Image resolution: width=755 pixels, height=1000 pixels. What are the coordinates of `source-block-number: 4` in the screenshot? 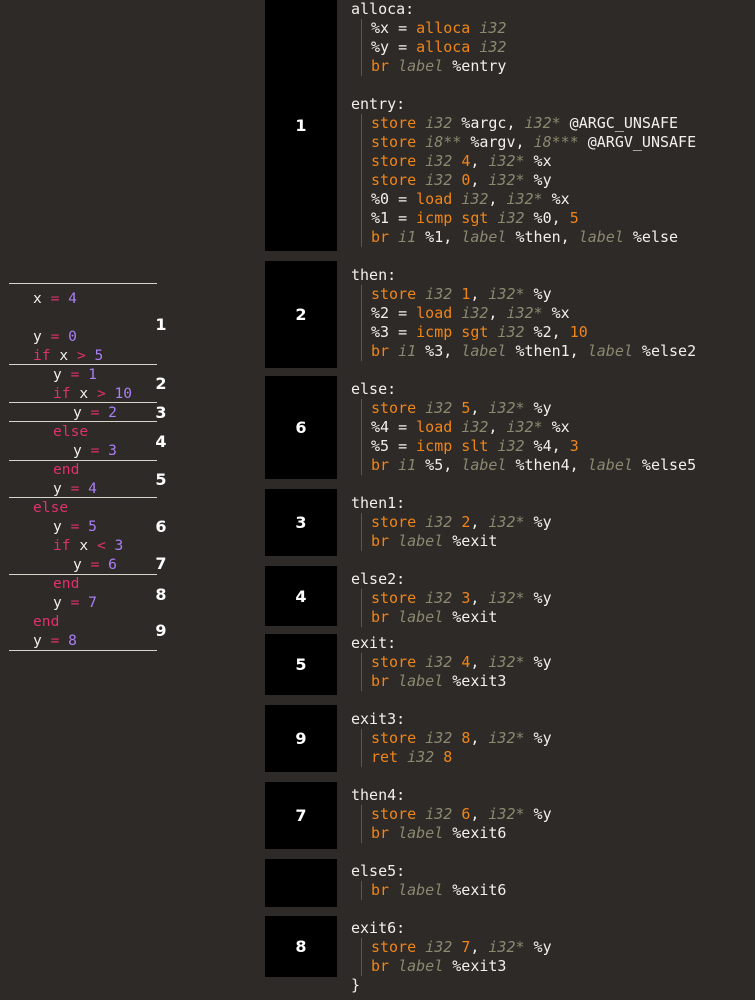 It's located at (161, 441).